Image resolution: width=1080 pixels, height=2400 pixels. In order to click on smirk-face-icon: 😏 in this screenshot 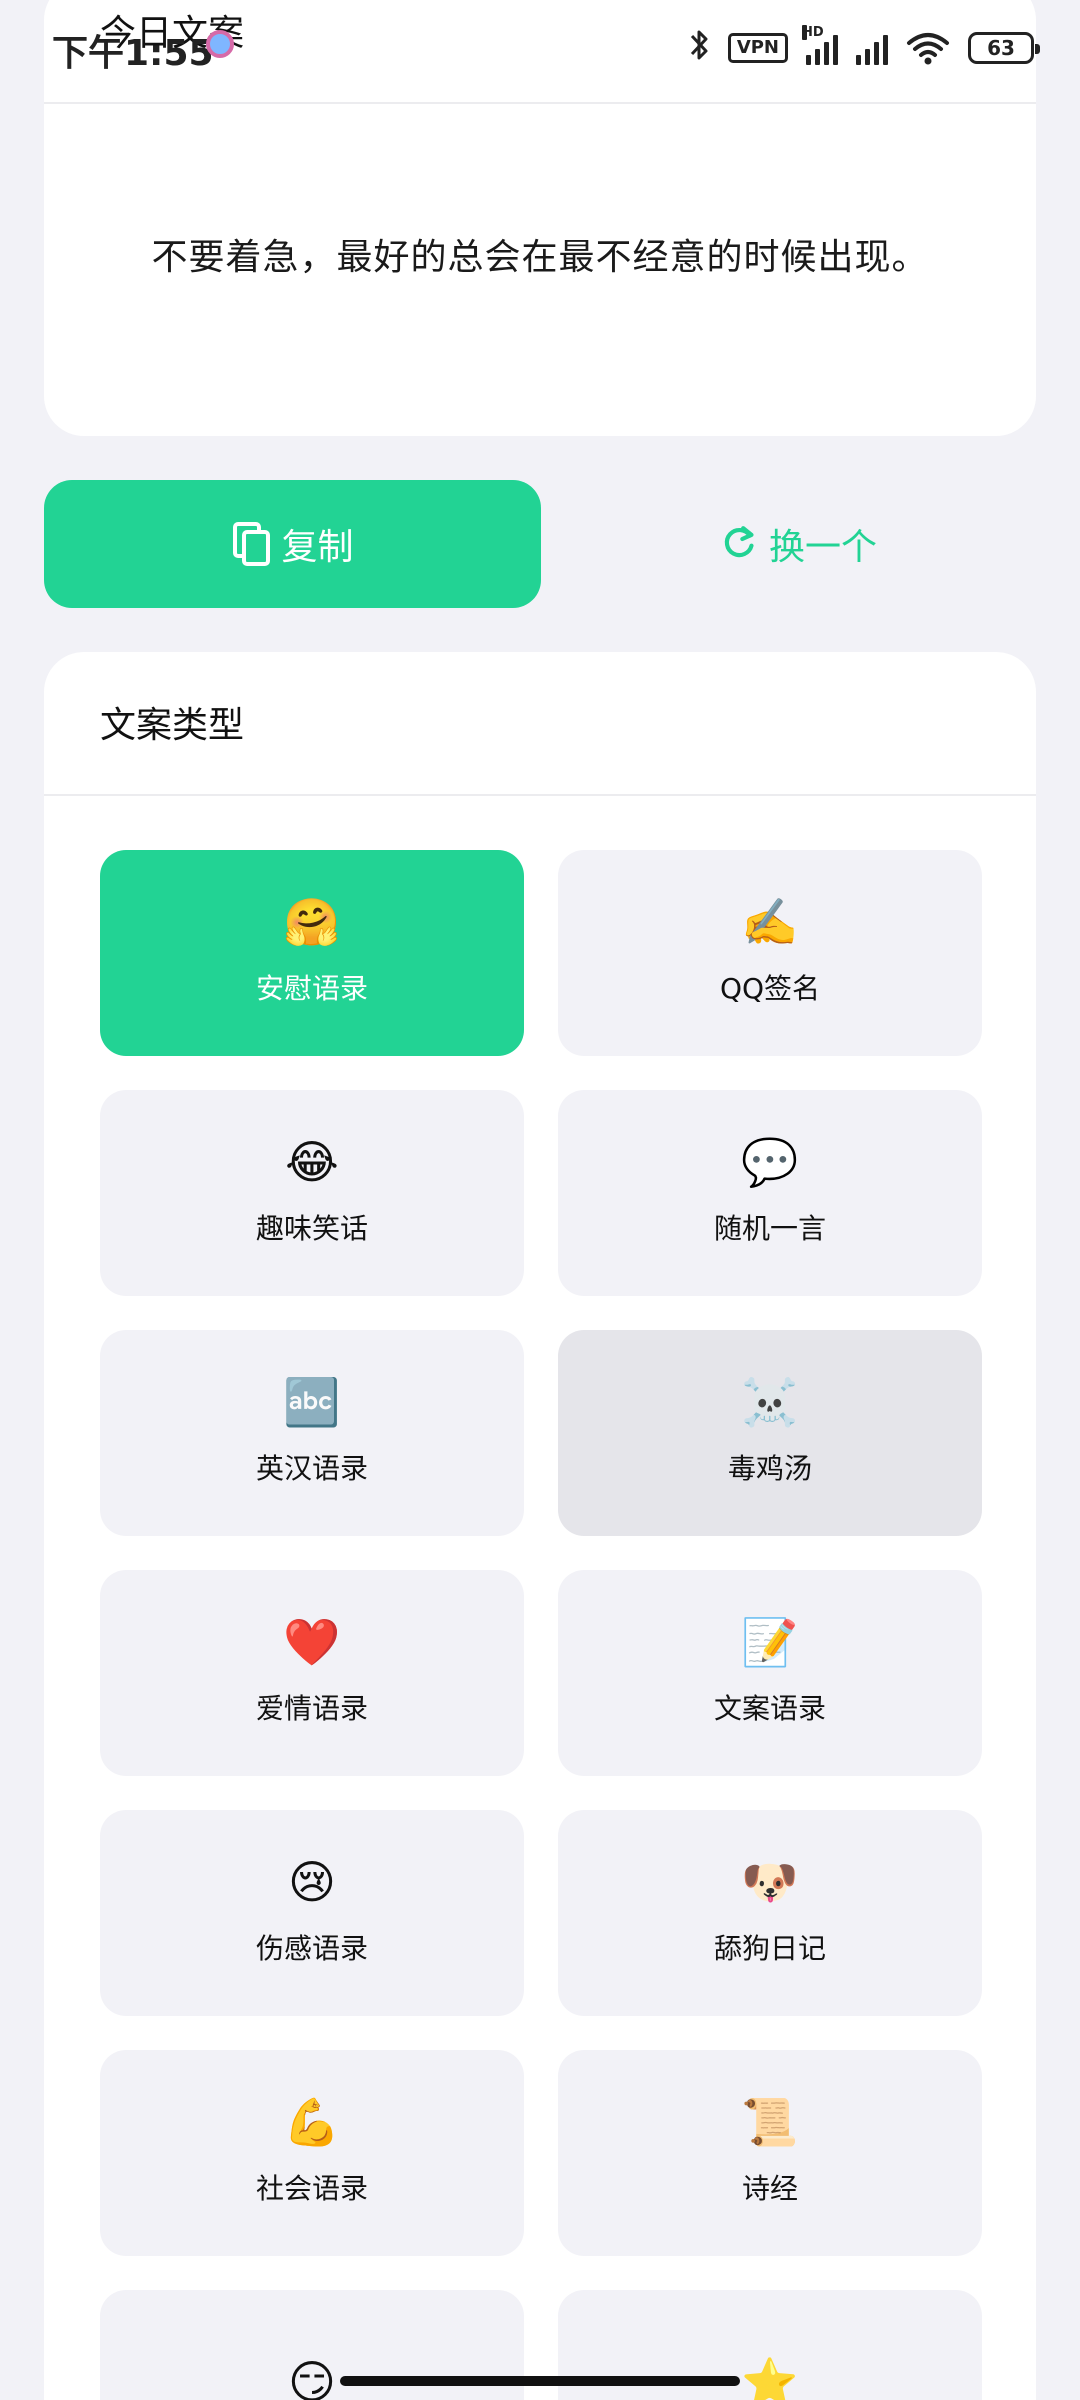, I will do `click(312, 2377)`.